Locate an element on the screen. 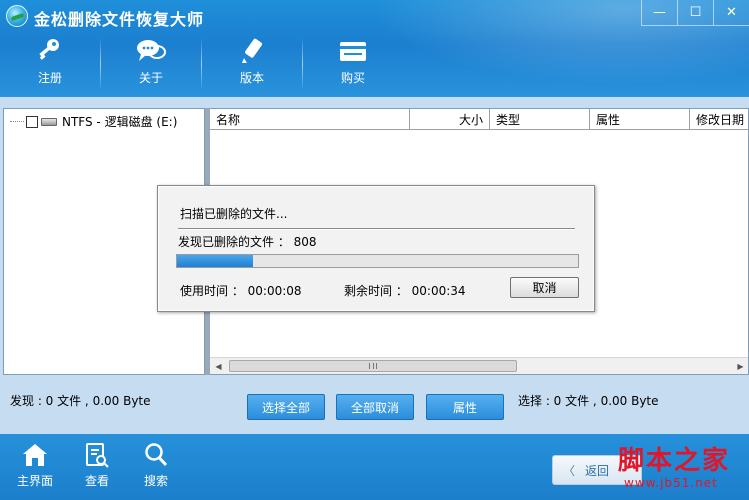 Image resolution: width=749 pixels, height=500 pixels. minimize-button: — is located at coordinates (659, 13).